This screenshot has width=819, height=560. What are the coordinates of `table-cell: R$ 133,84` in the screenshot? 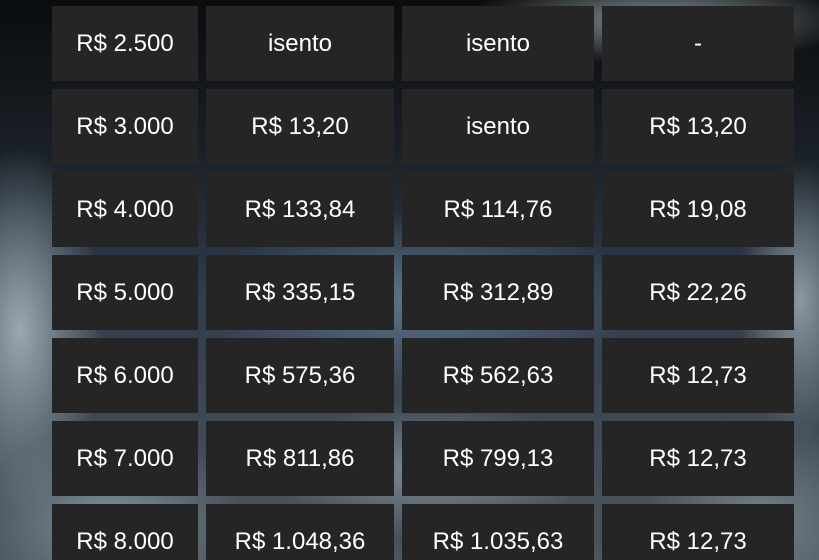 It's located at (300, 209).